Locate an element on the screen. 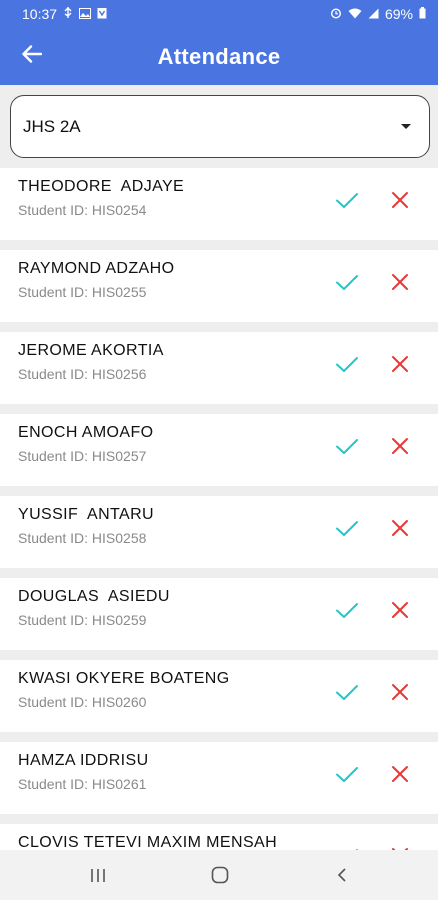 The image size is (438, 900). student-id: Student ID: HIS0258 is located at coordinates (82, 538).